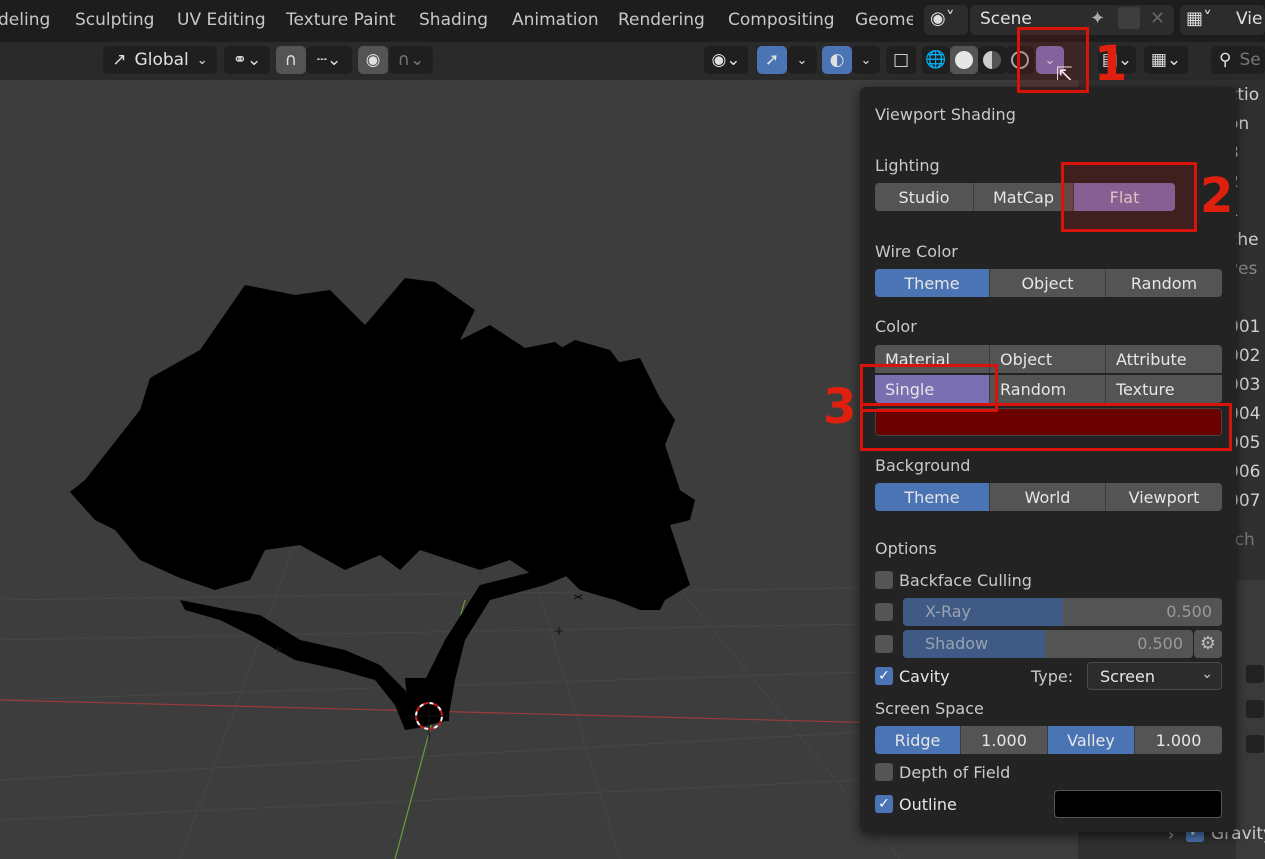 The width and height of the screenshot is (1265, 859). I want to click on scene-icon: ◉˅, so click(942, 18).